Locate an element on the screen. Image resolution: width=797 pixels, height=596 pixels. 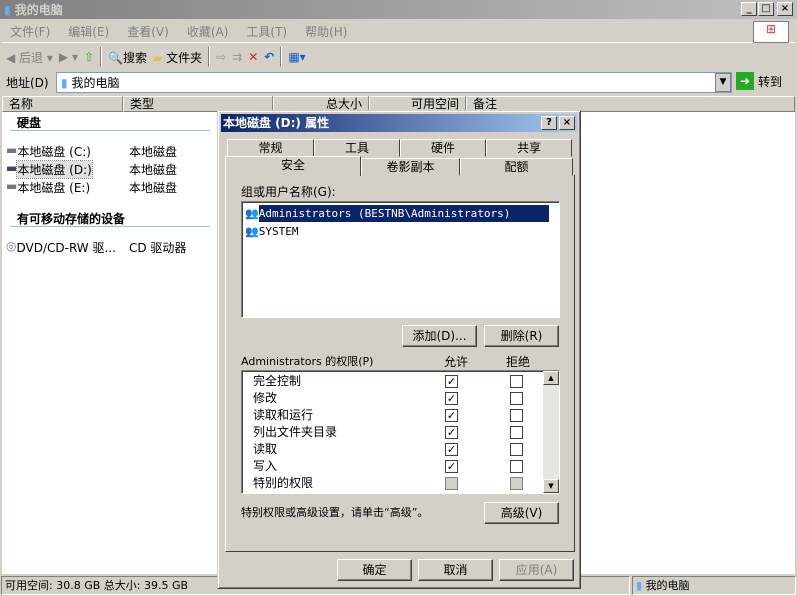
permission-name: 写入 is located at coordinates (265, 466).